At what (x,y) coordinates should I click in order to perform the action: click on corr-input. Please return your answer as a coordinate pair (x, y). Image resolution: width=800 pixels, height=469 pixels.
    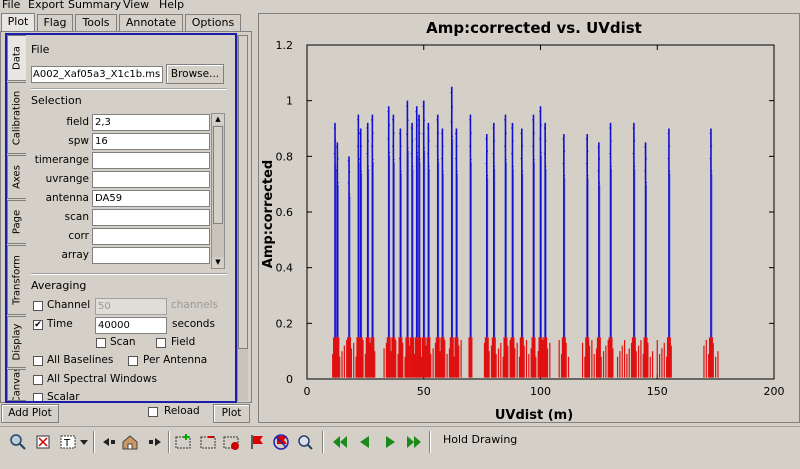
    Looking at the image, I should click on (151, 236).